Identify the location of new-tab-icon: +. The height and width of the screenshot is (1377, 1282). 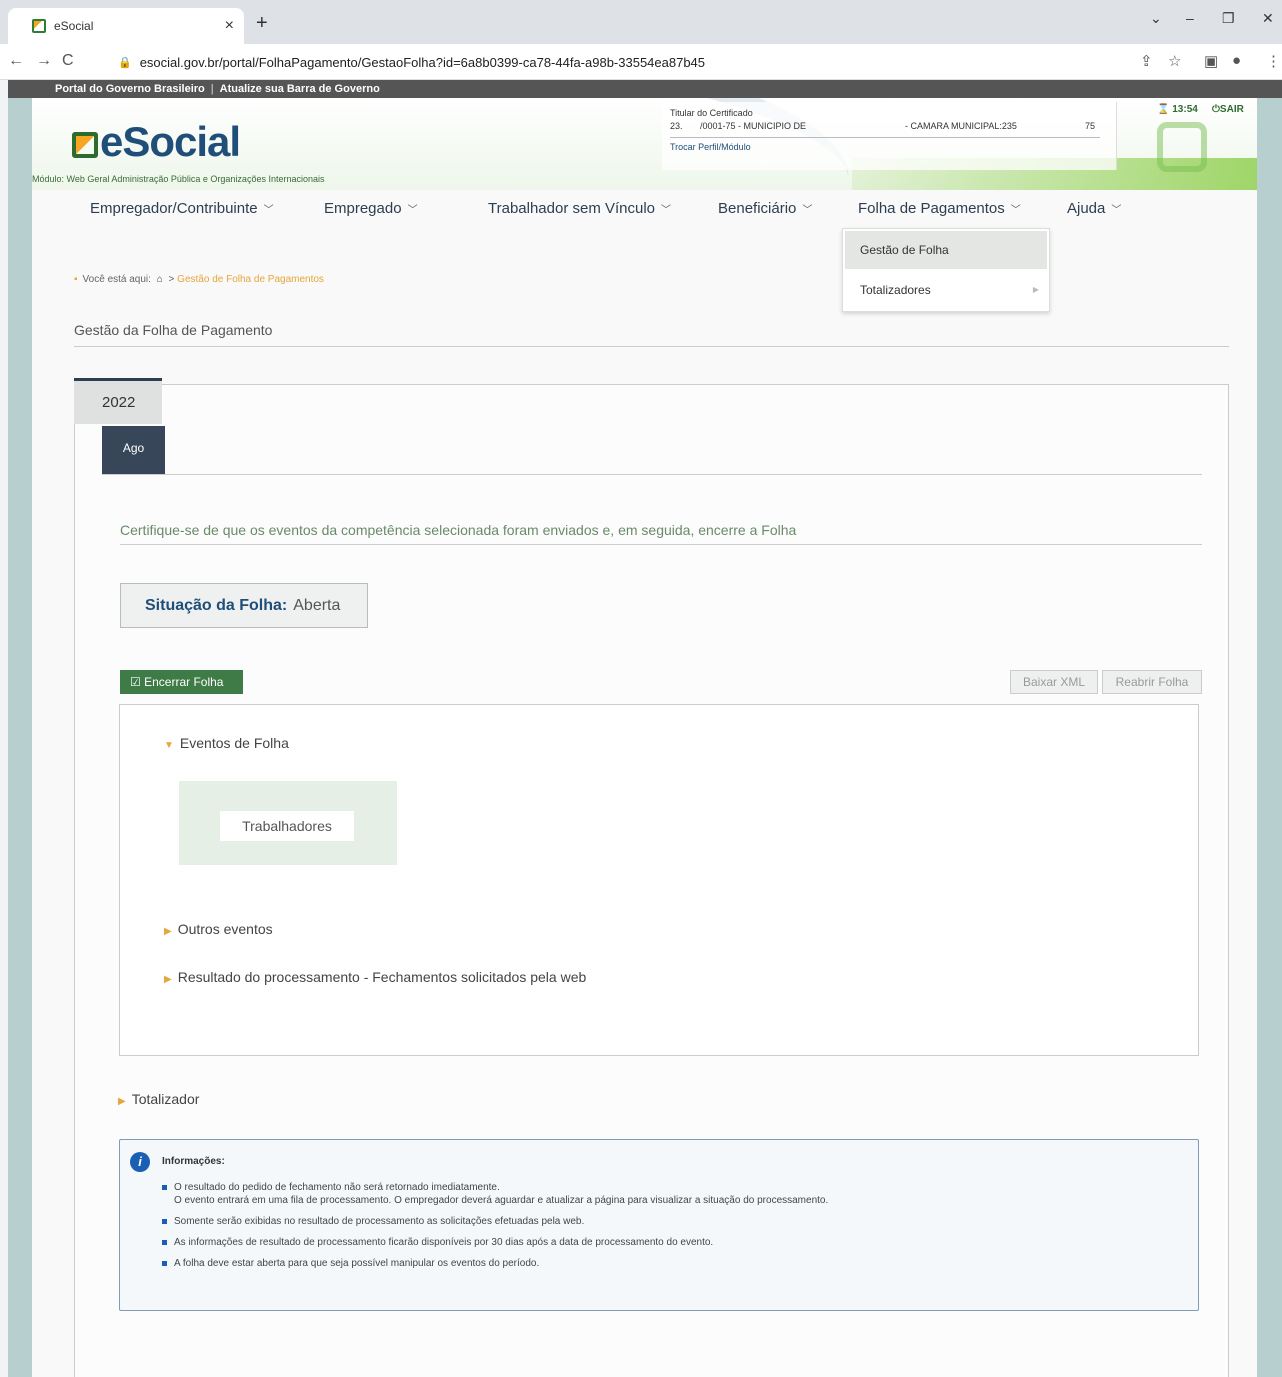
(262, 23).